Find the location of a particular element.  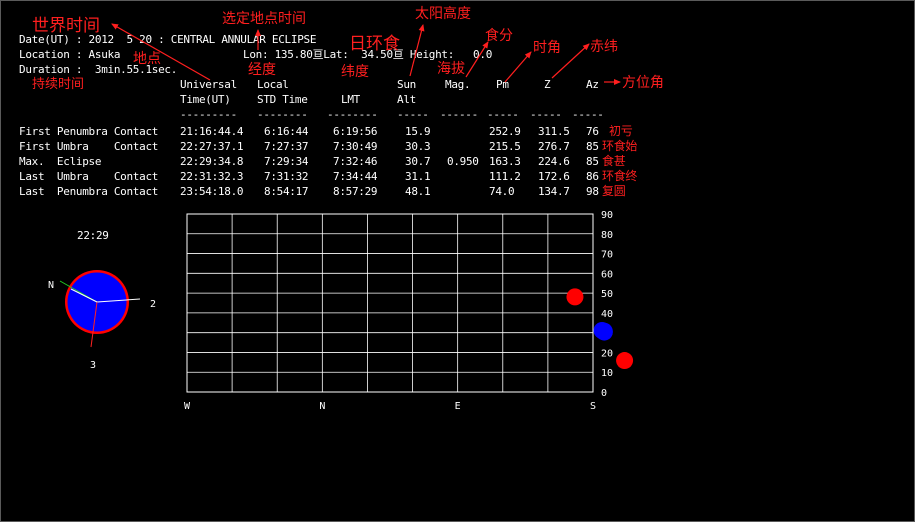

y-tick-label: 20 is located at coordinates (607, 353).